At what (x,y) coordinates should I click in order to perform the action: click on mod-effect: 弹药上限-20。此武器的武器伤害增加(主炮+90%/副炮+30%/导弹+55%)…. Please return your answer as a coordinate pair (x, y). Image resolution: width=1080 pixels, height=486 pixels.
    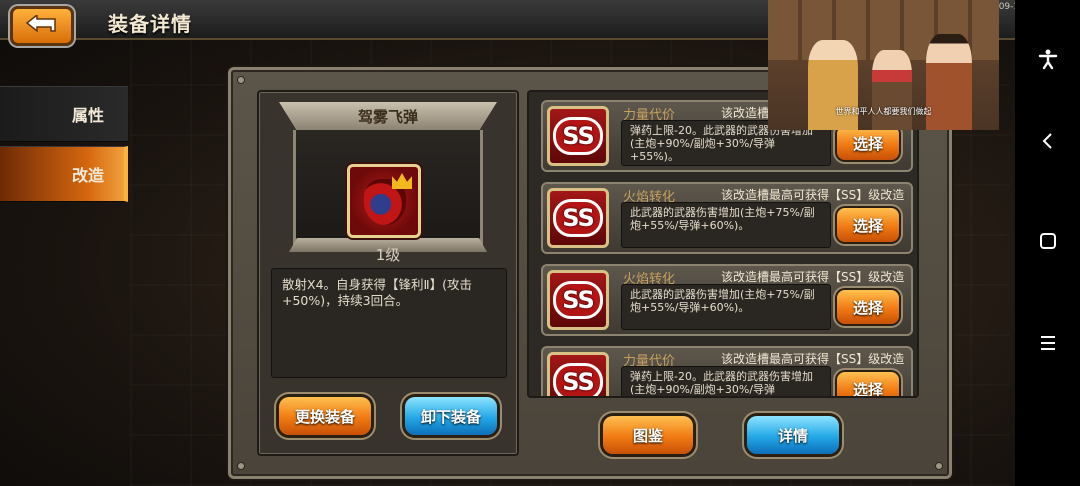
    Looking at the image, I should click on (726, 381).